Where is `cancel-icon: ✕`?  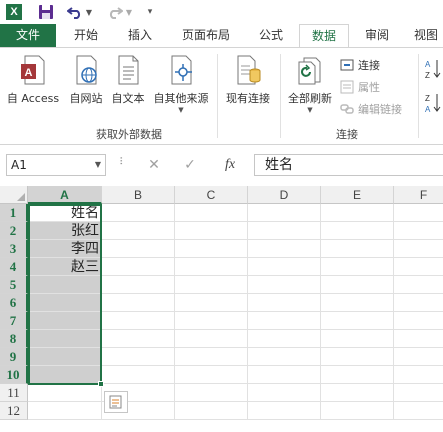 cancel-icon: ✕ is located at coordinates (154, 165).